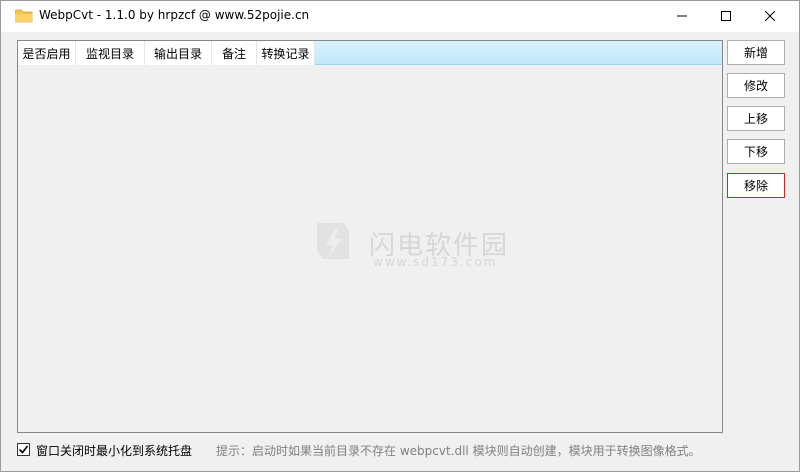 The height and width of the screenshot is (472, 800). I want to click on column-header-enabled: 是否启用, so click(47, 53).